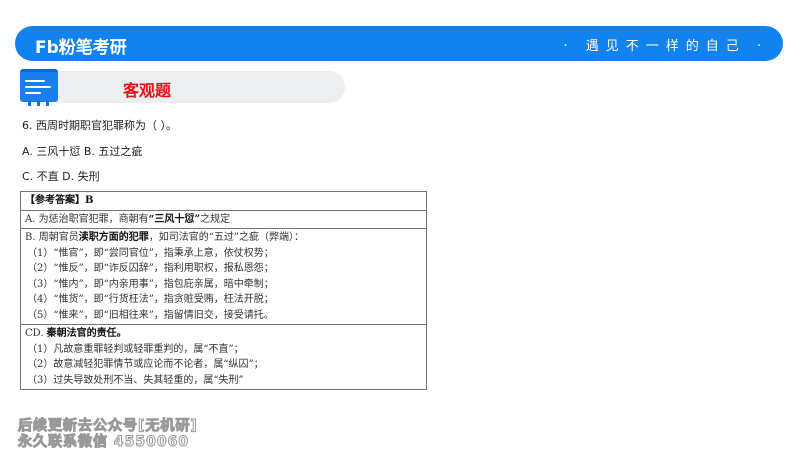 Image resolution: width=800 pixels, height=451 pixels. What do you see at coordinates (135, 349) in the screenshot?
I see `list-item: （1）凡故意重罪轻判或轻罪重判的，属“不直”；` at bounding box center [135, 349].